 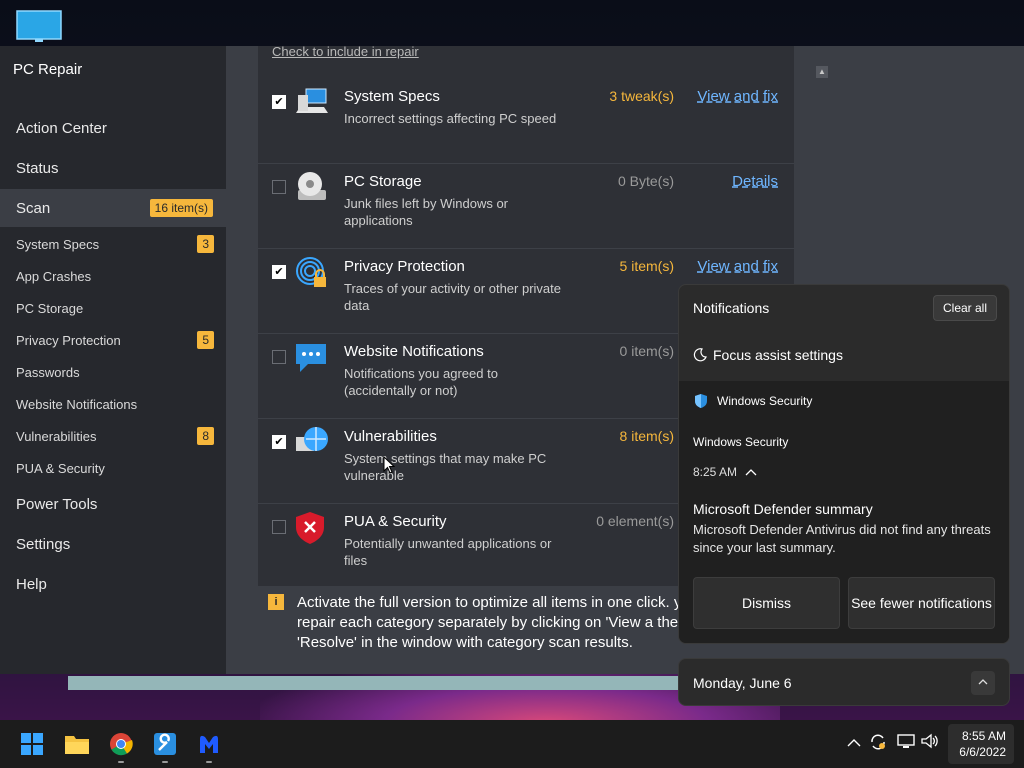 I want to click on nav-settings: Settings, so click(x=113, y=544).